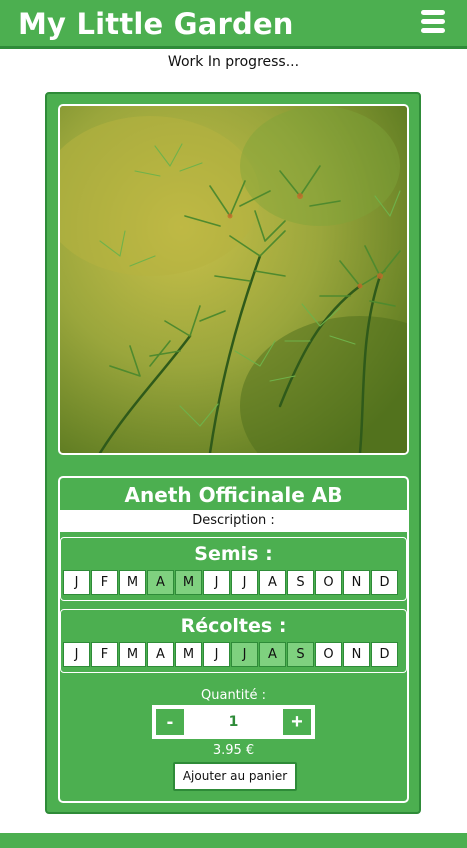 This screenshot has width=467, height=848. What do you see at coordinates (188, 582) in the screenshot?
I see `semis-month-may: M` at bounding box center [188, 582].